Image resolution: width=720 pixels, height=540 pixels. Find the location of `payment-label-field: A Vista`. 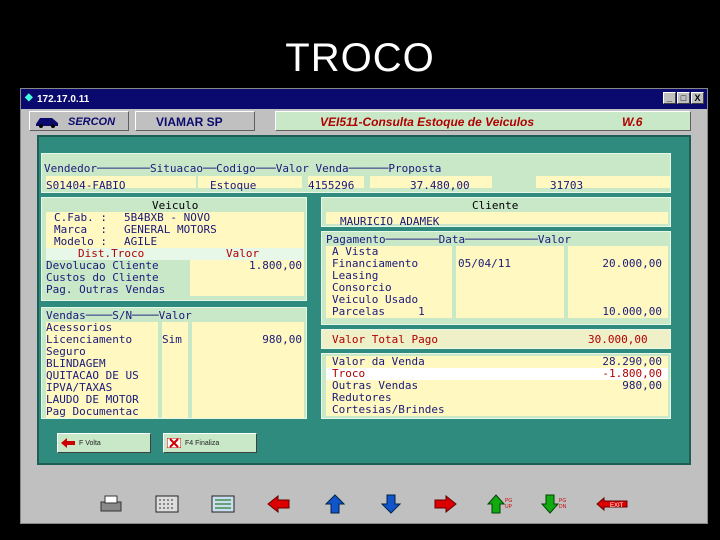

payment-label-field: A Vista is located at coordinates (389, 252).